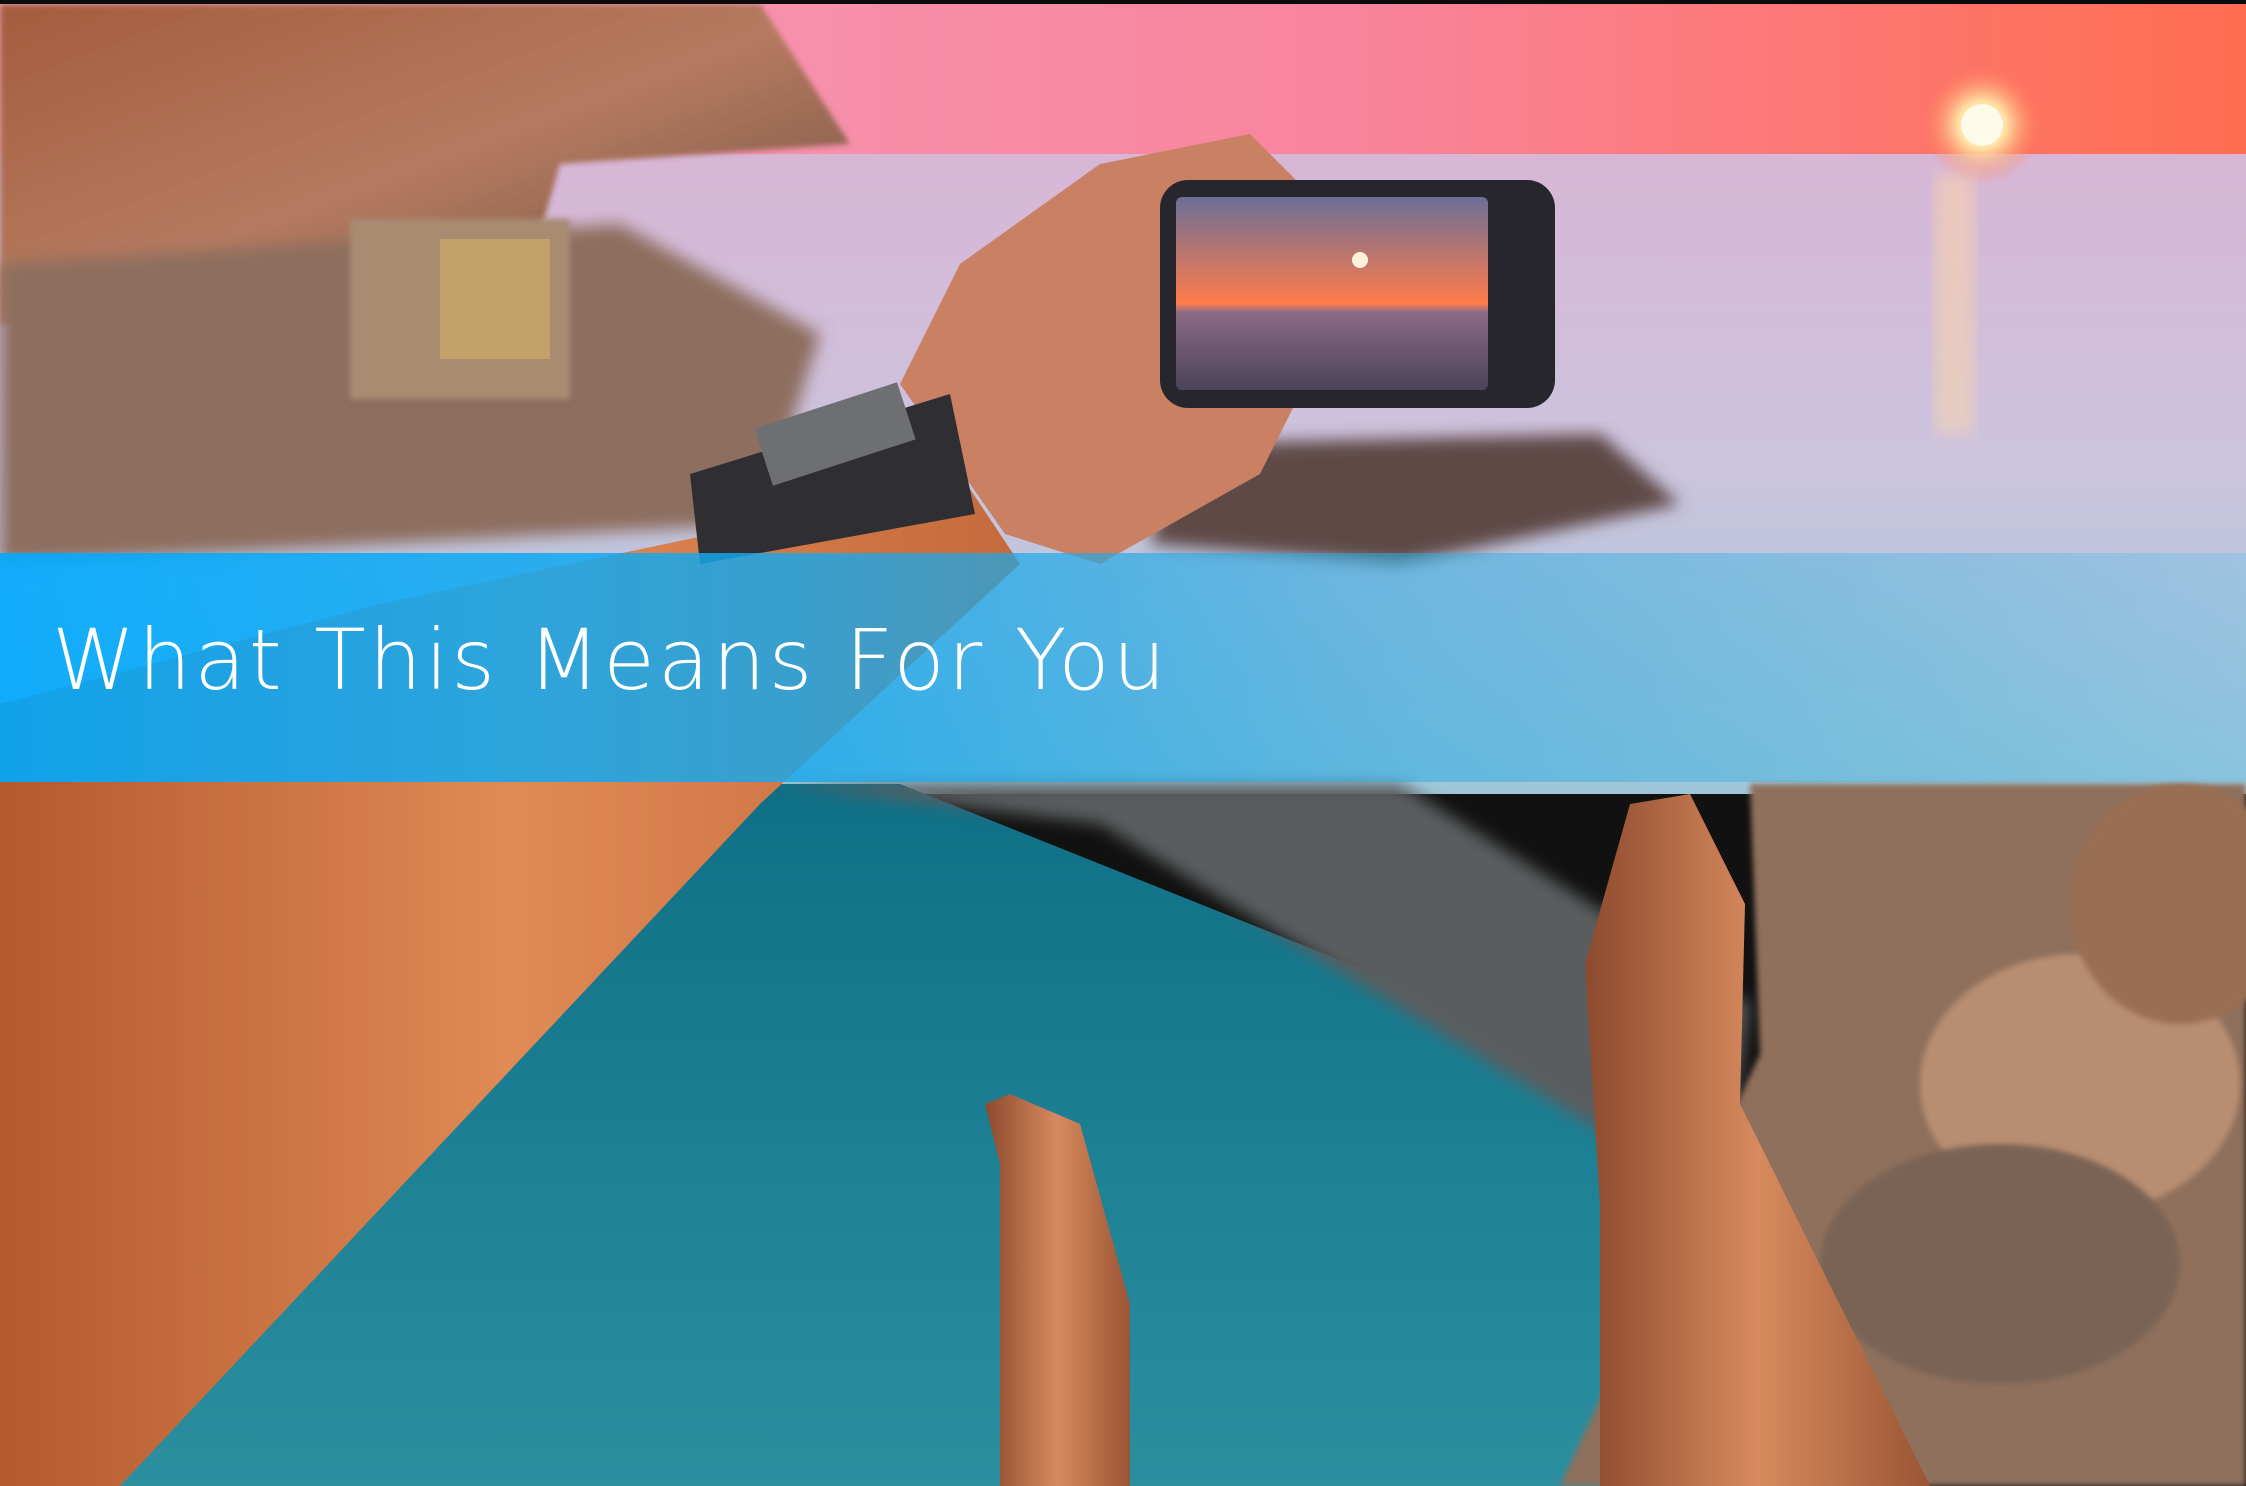 Image resolution: width=2246 pixels, height=1486 pixels. I want to click on banner-title: What This Means For You, so click(610, 660).